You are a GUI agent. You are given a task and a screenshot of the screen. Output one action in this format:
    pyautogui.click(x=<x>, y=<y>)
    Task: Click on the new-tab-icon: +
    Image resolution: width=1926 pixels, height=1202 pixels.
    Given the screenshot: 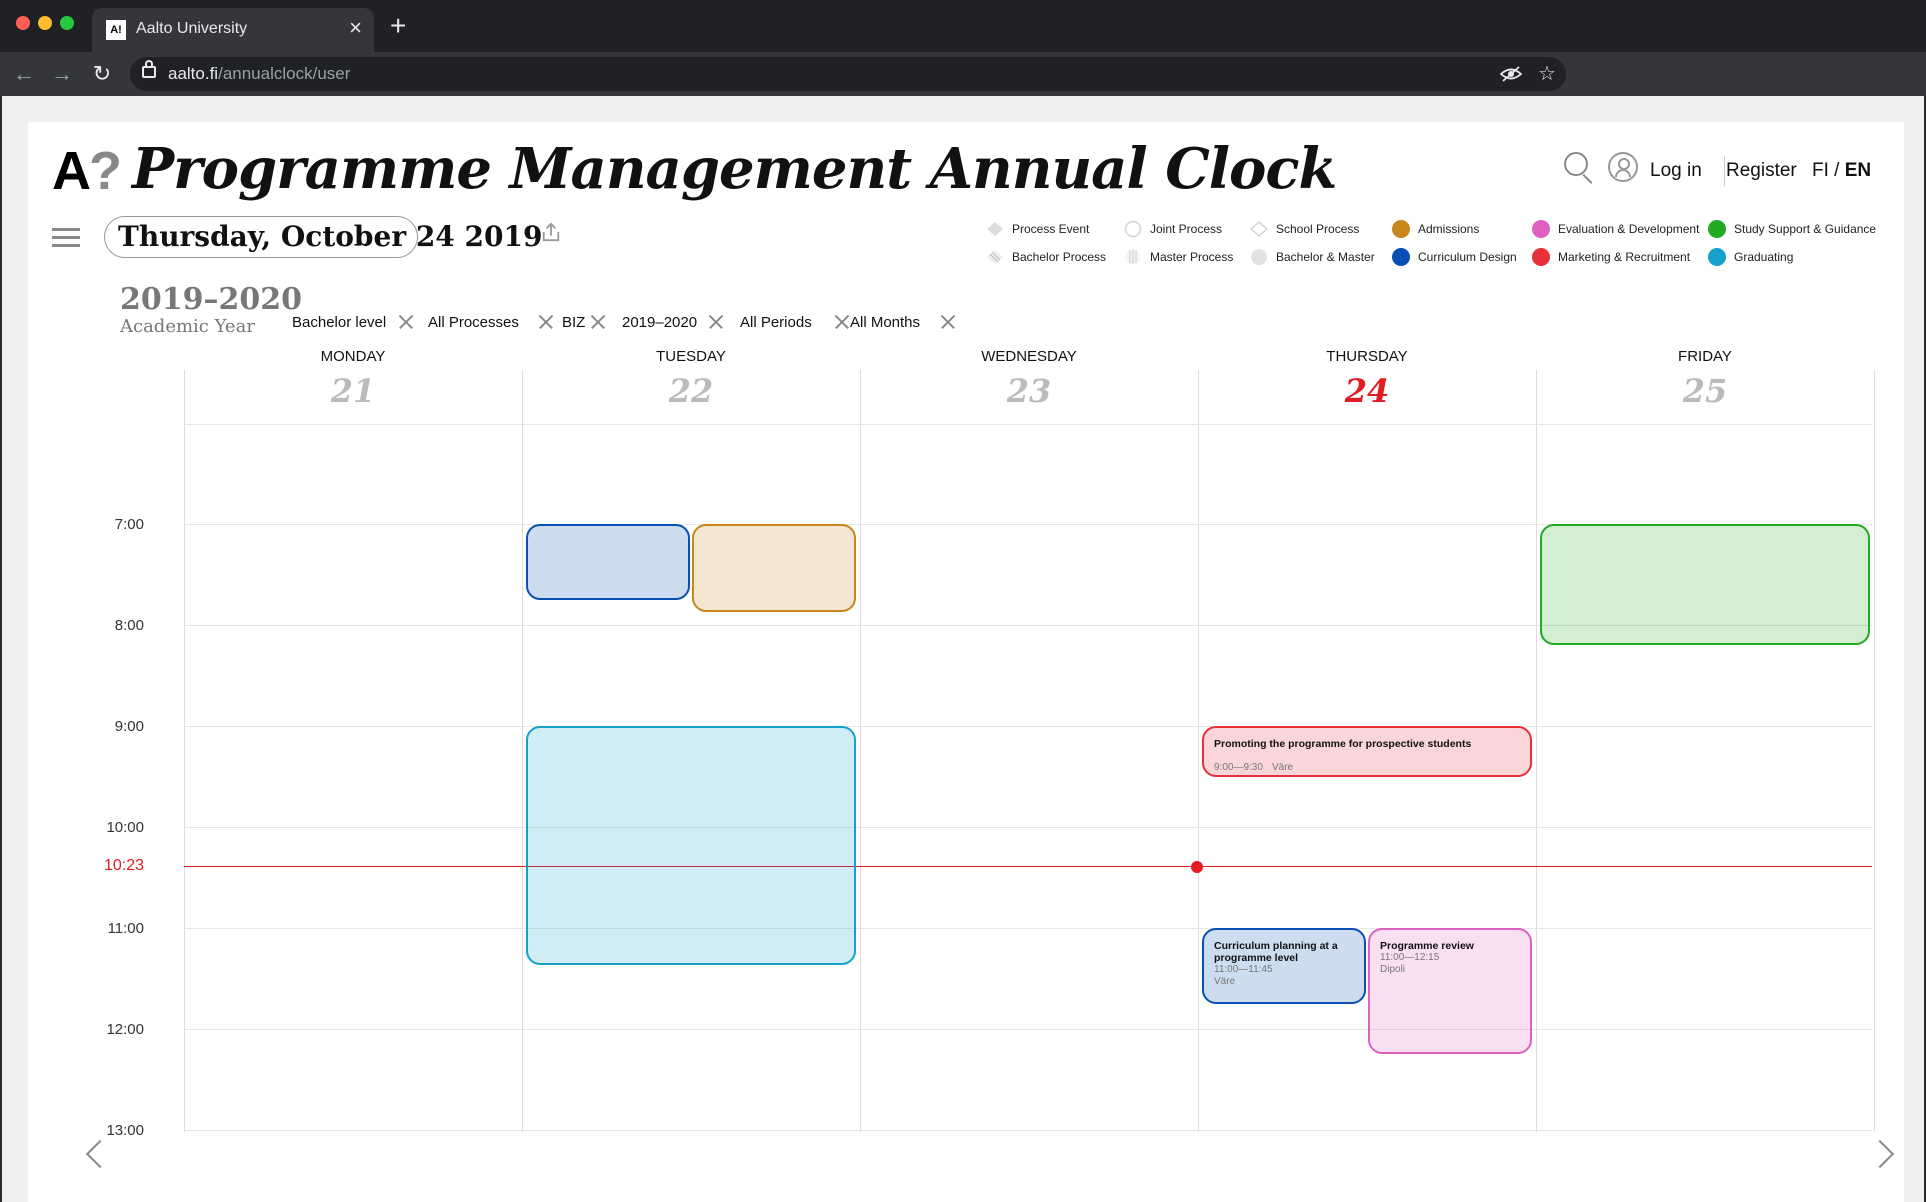 What is the action you would take?
    pyautogui.click(x=398, y=26)
    